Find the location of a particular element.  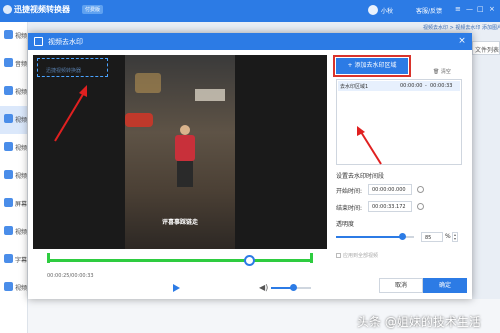

opacity-label: 透明度 is located at coordinates (345, 224).